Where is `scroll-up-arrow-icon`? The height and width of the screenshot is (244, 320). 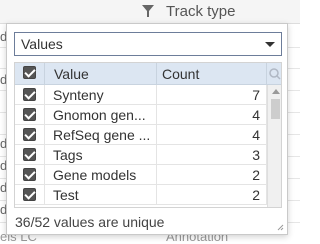
scroll-up-arrow-icon is located at coordinates (276, 91).